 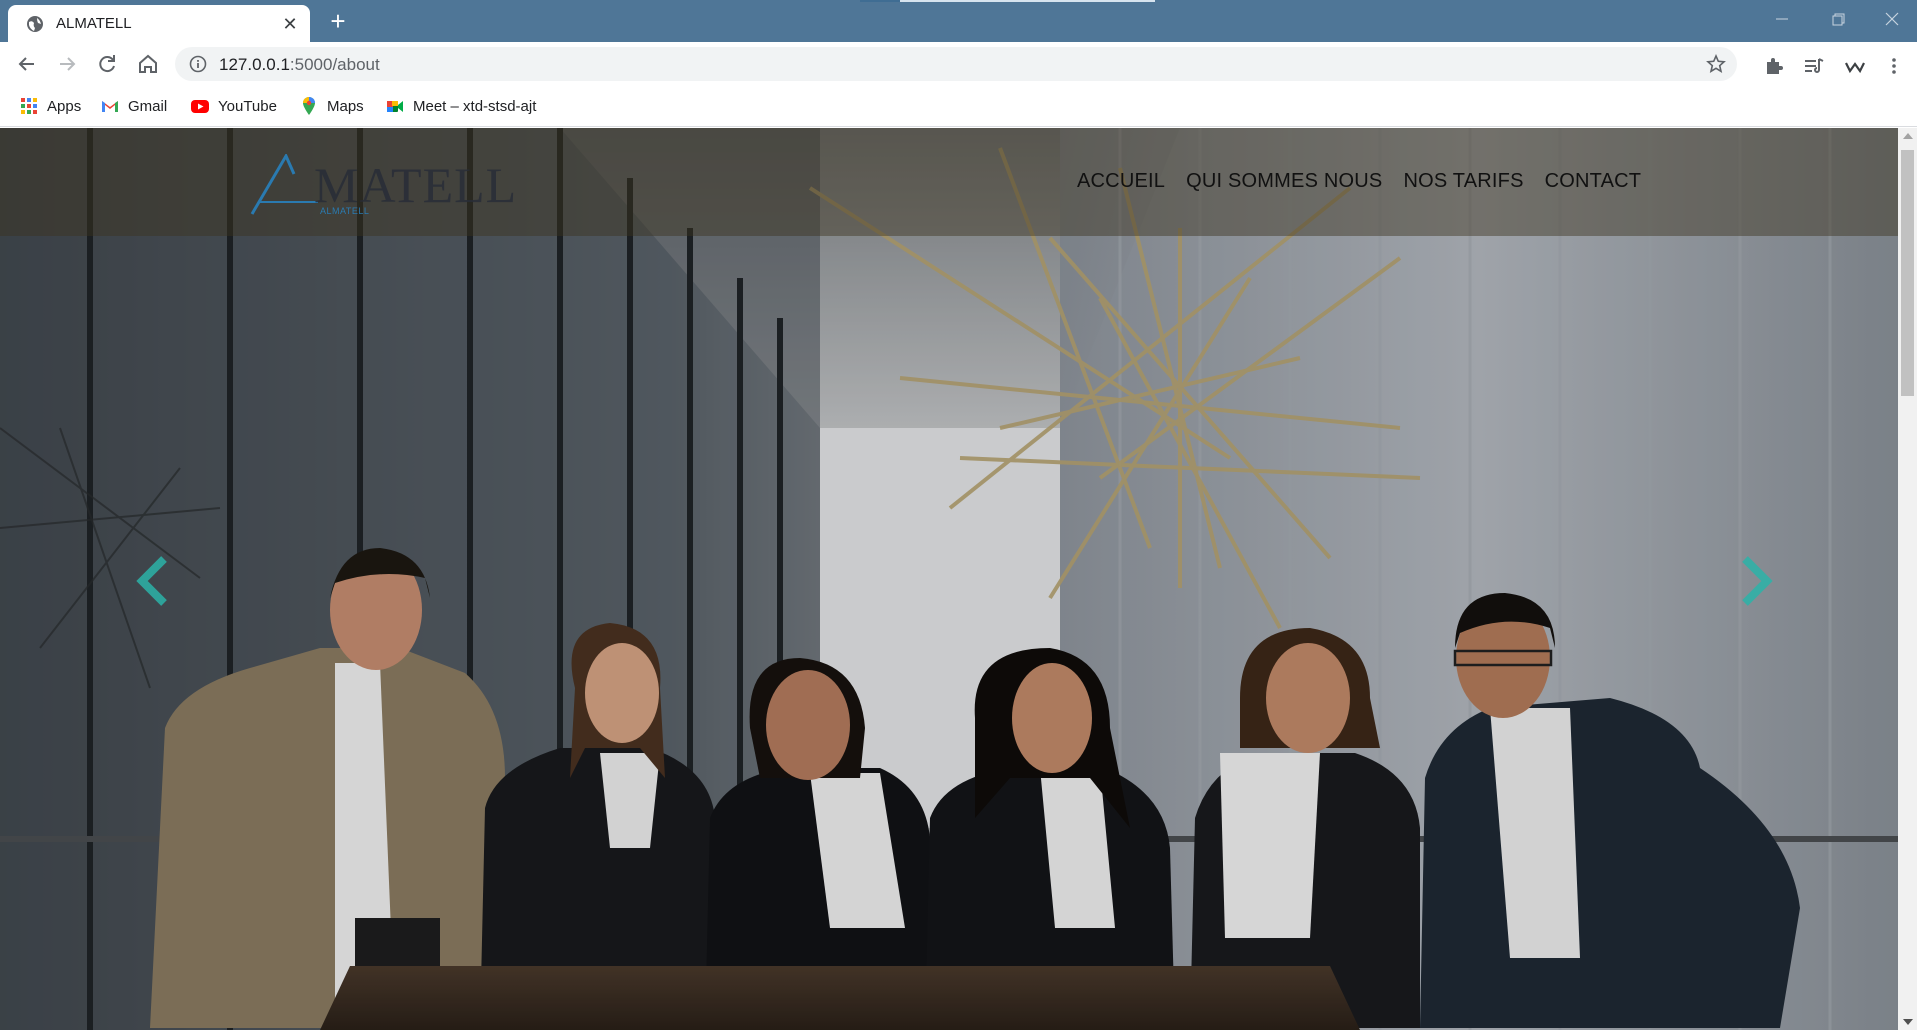 What do you see at coordinates (1774, 66) in the screenshot?
I see `extensions-puzzle-icon` at bounding box center [1774, 66].